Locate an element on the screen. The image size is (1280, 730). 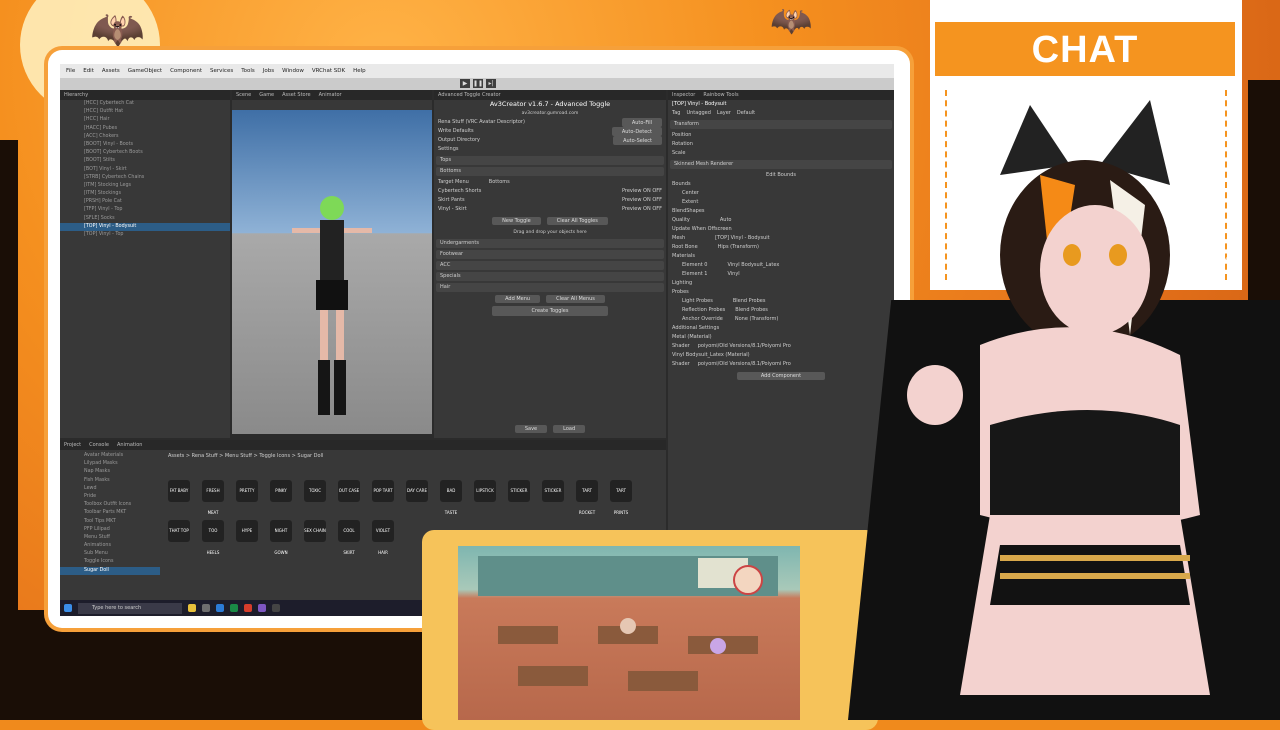
off-button: OFF is located at coordinates (657, 191).